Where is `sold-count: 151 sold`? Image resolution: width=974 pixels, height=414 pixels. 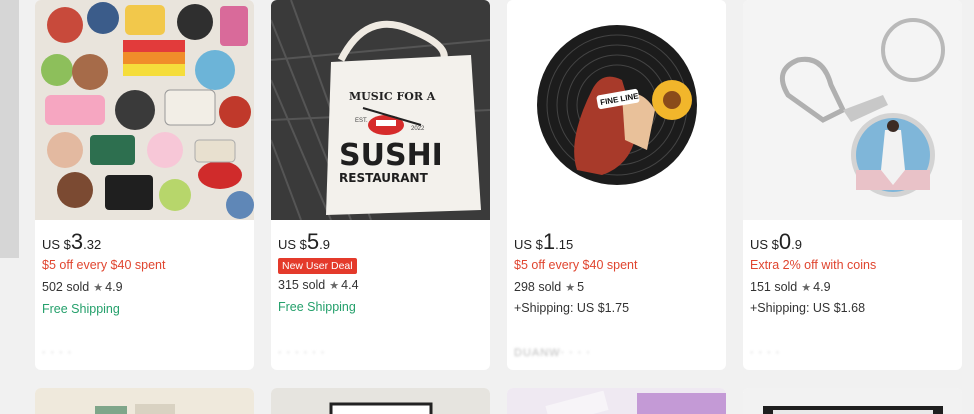
sold-count: 151 sold is located at coordinates (774, 287).